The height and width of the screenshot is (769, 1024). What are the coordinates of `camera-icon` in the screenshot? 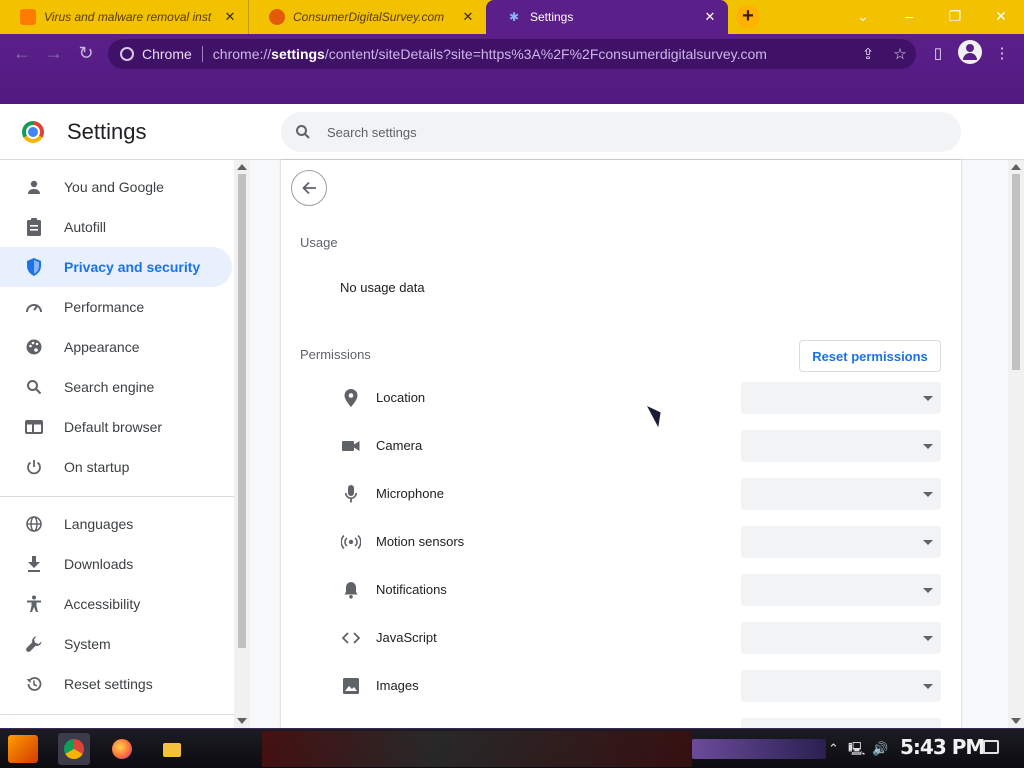 It's located at (351, 446).